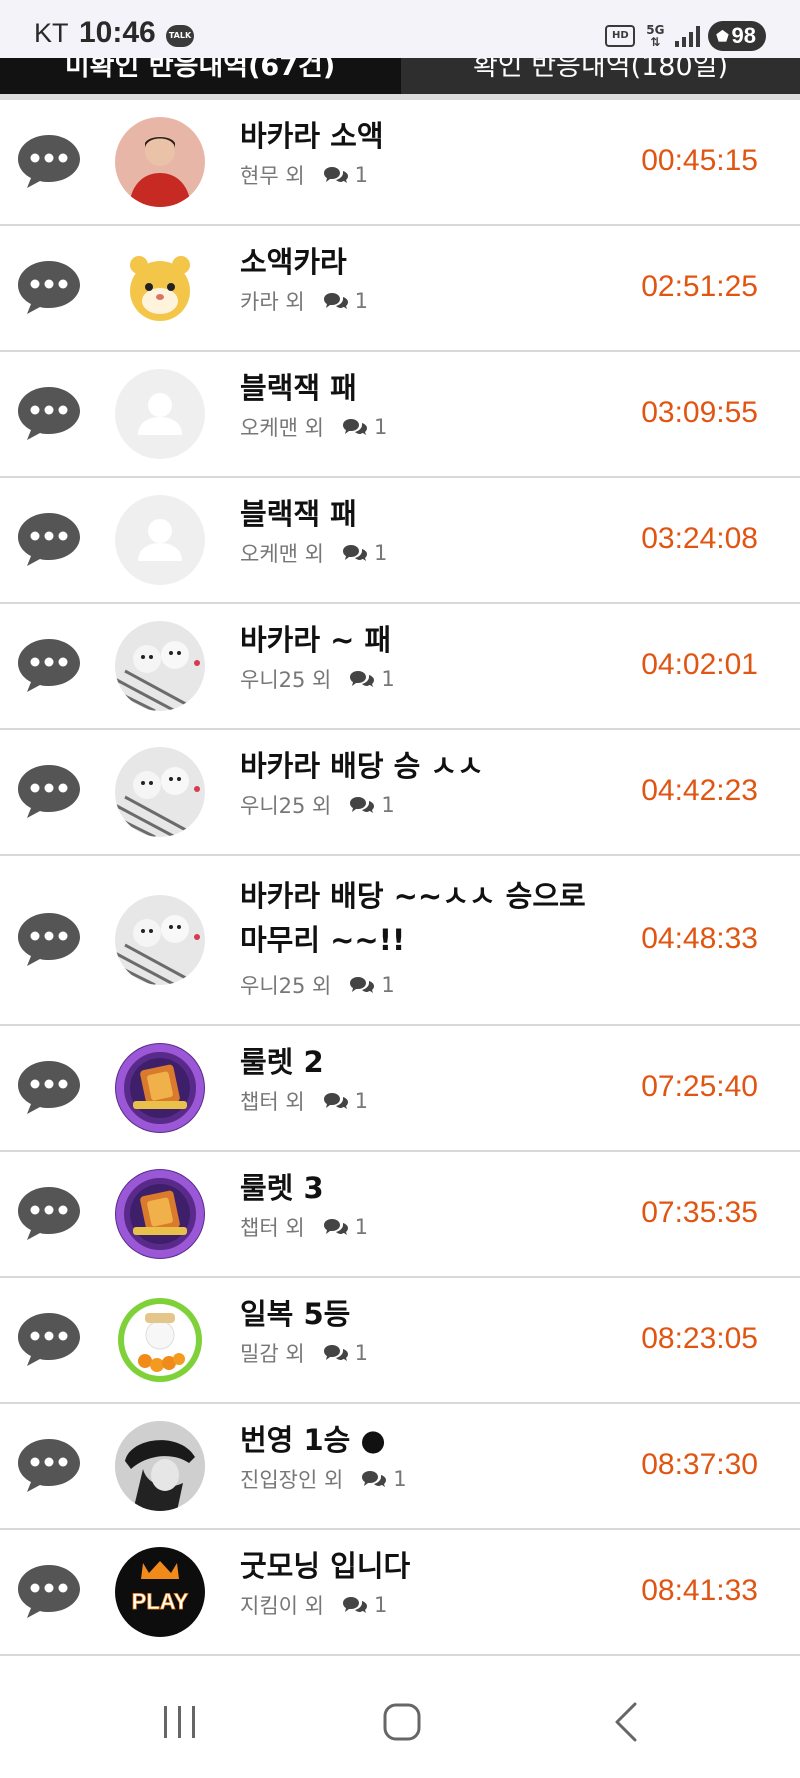  I want to click on reaction-time: 08:23:05, so click(699, 1338).